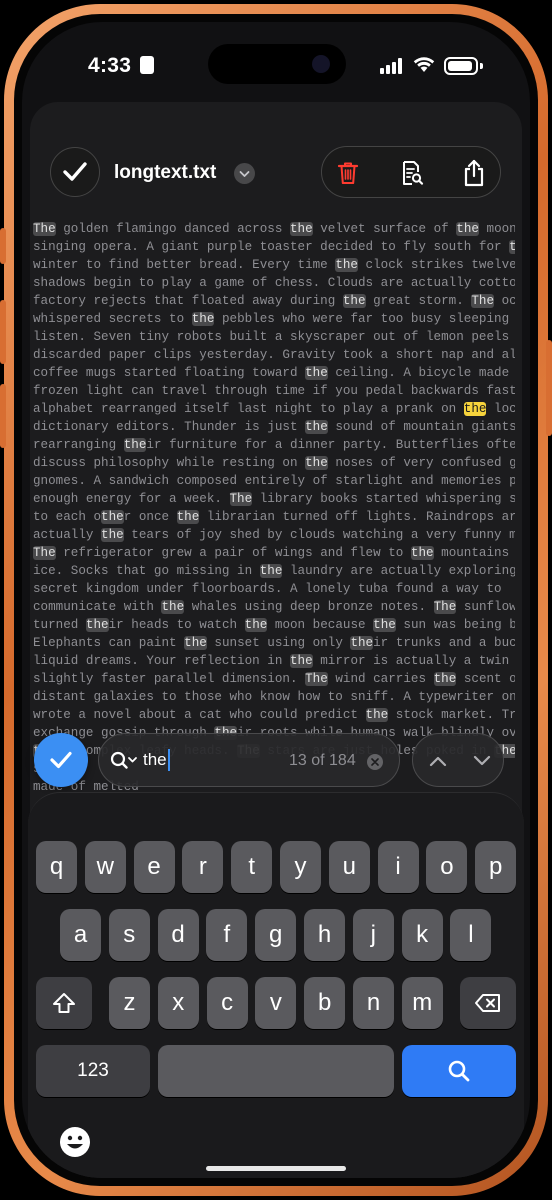 This screenshot has width=552, height=1200. I want to click on next-match-button, so click(482, 761).